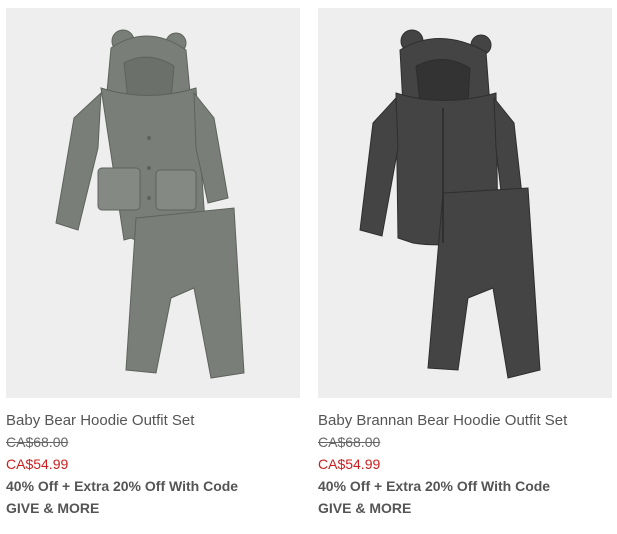 The height and width of the screenshot is (534, 617). I want to click on product-name: Baby Brannan Bear Hoodie Outfit Set, so click(465, 421).